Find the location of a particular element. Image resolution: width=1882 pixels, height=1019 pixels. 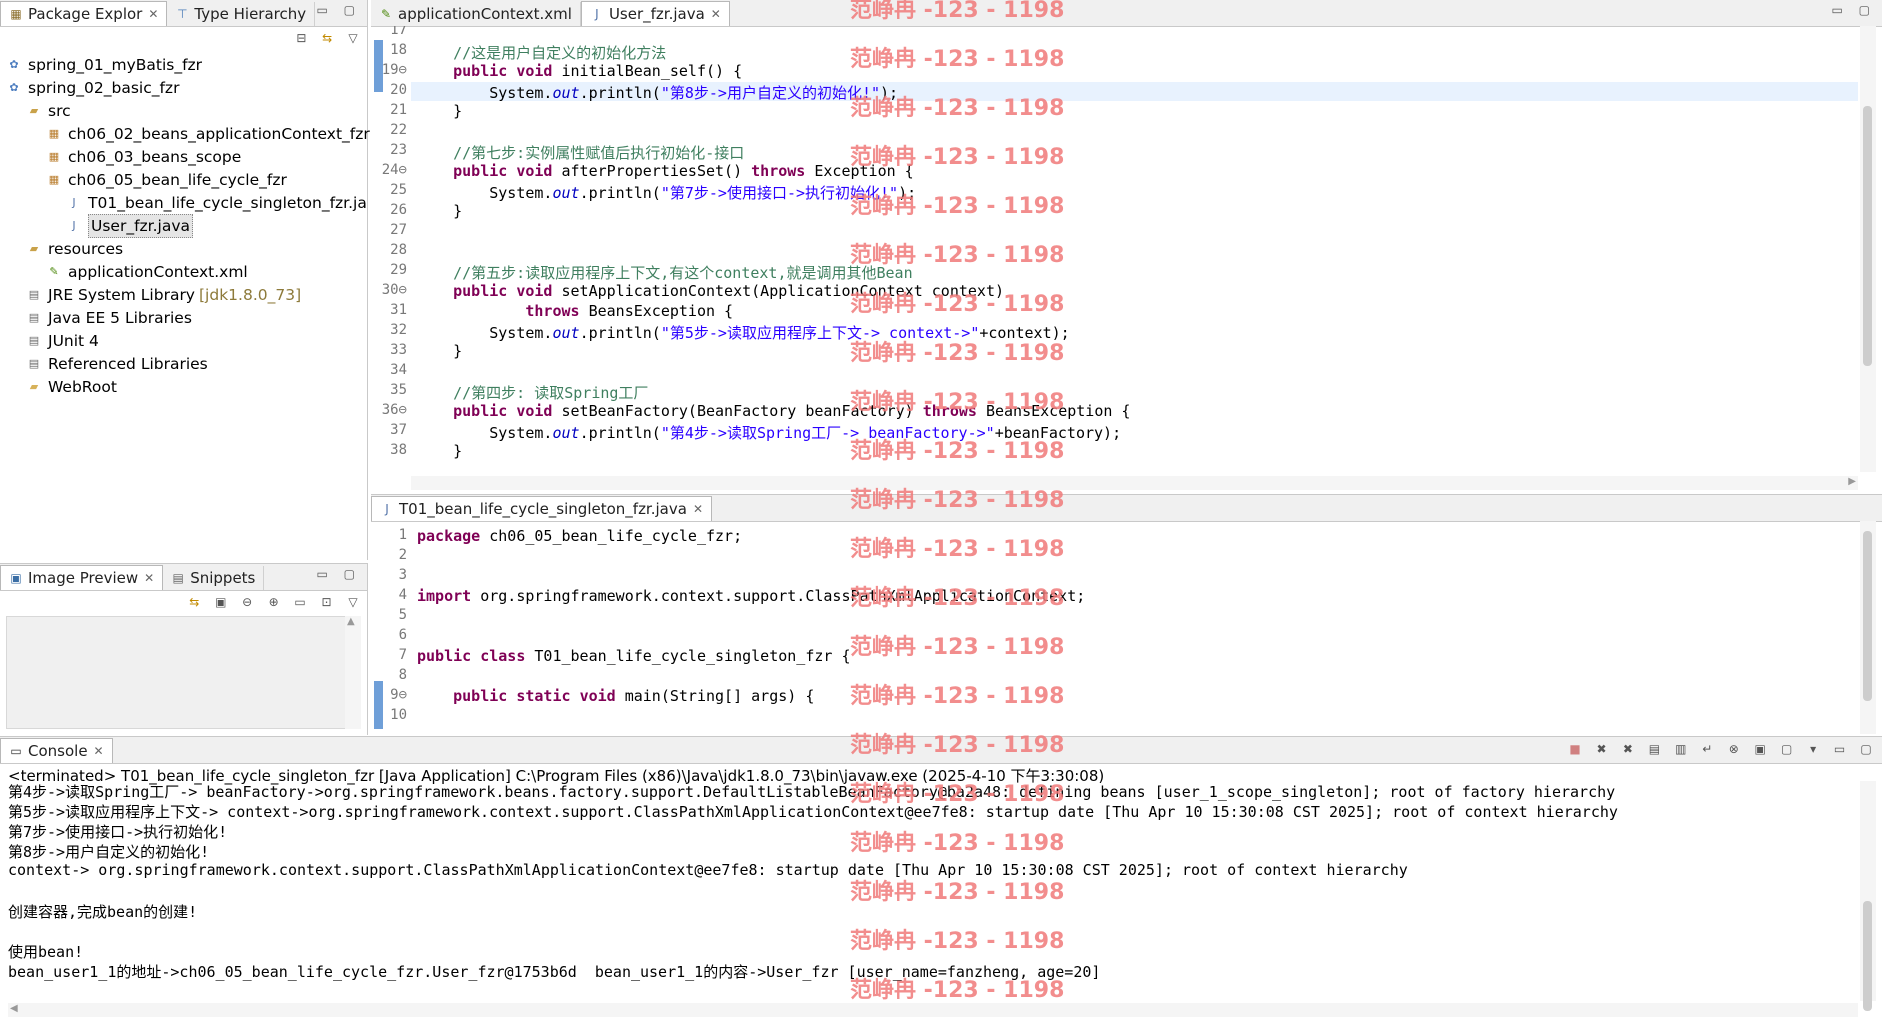

tab-user-fzr-java: J User_fzr.java ✕ is located at coordinates (655, 13).